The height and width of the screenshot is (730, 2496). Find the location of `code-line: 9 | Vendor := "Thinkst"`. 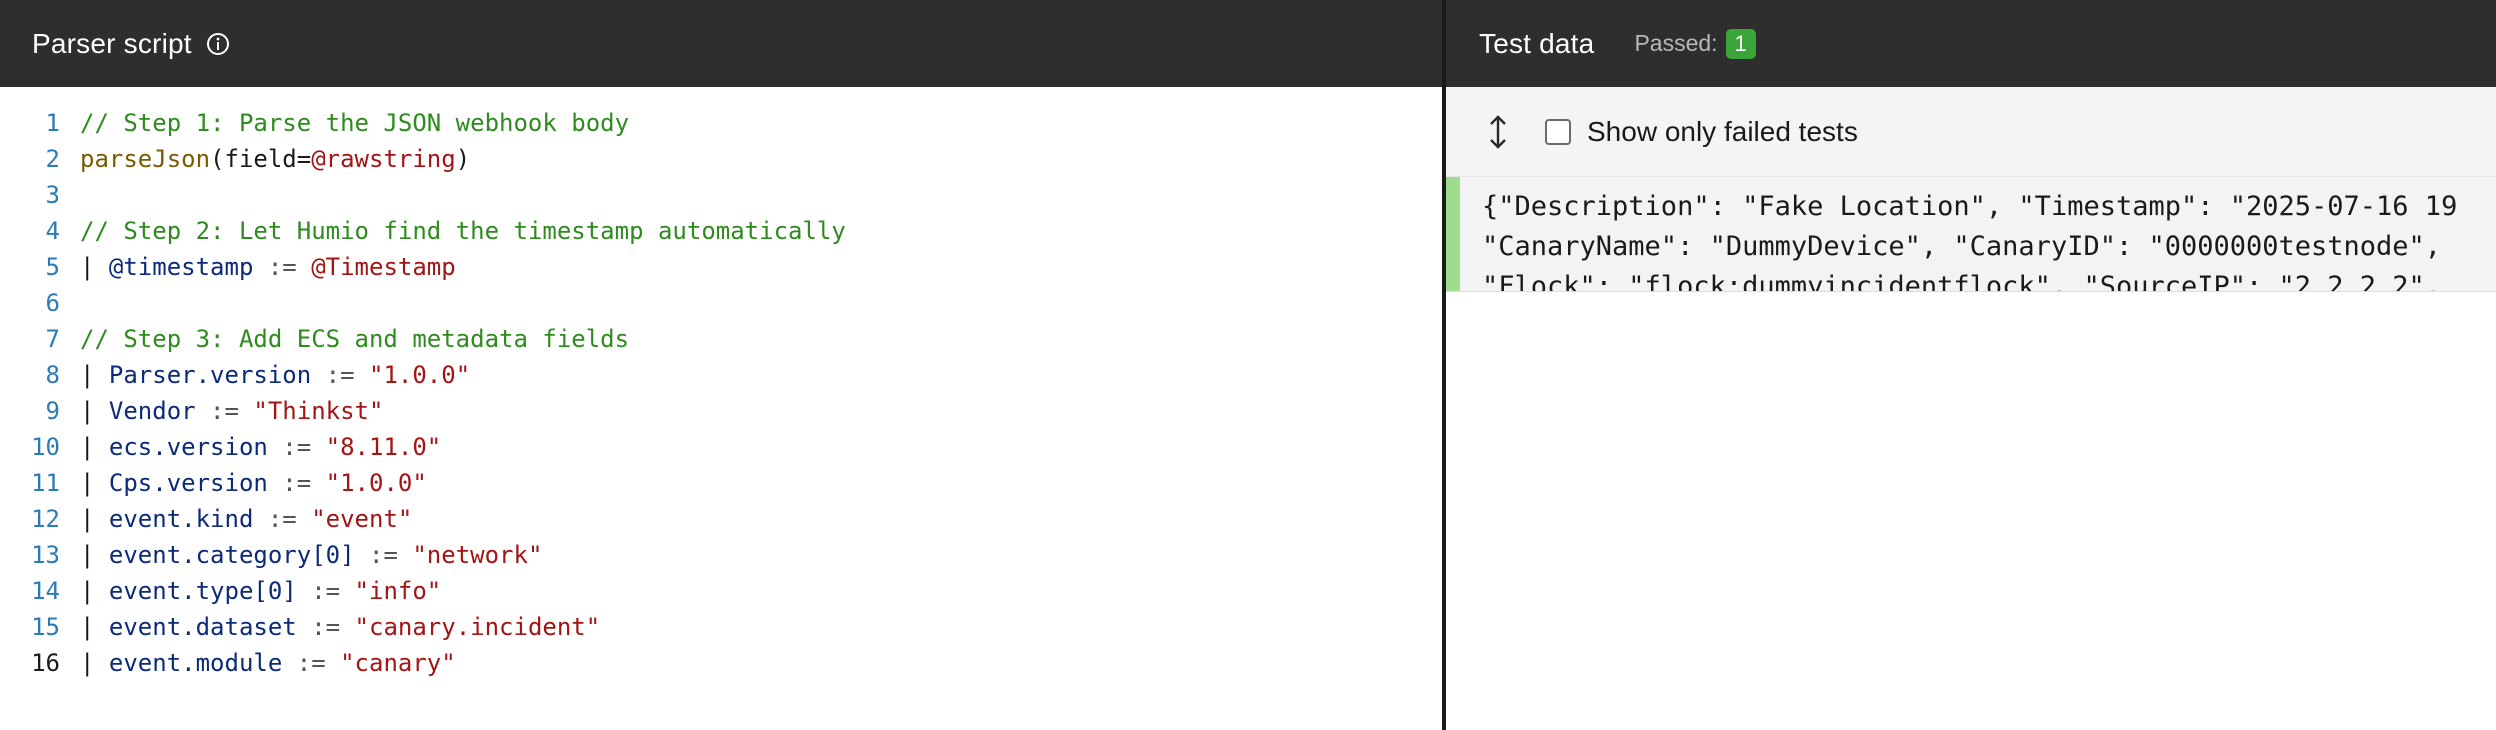

code-line: 9 | Vendor := "Thinkst" is located at coordinates (721, 411).